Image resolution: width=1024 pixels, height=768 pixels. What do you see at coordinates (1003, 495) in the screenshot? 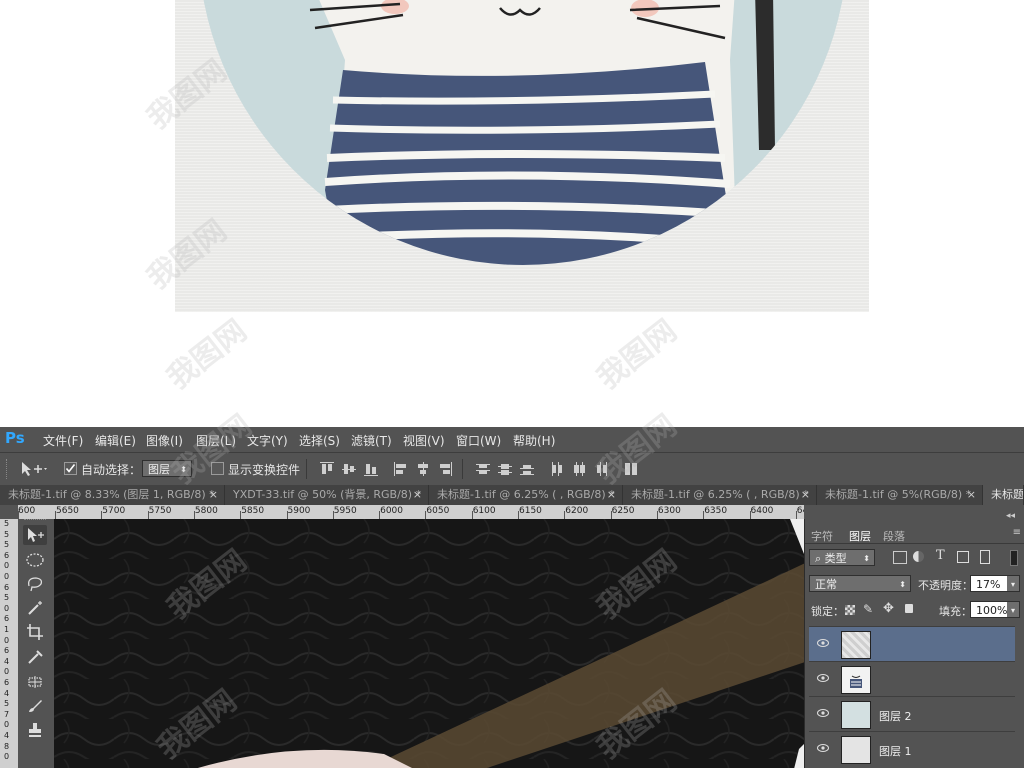
I see `document-tab-active: 未标题` at bounding box center [1003, 495].